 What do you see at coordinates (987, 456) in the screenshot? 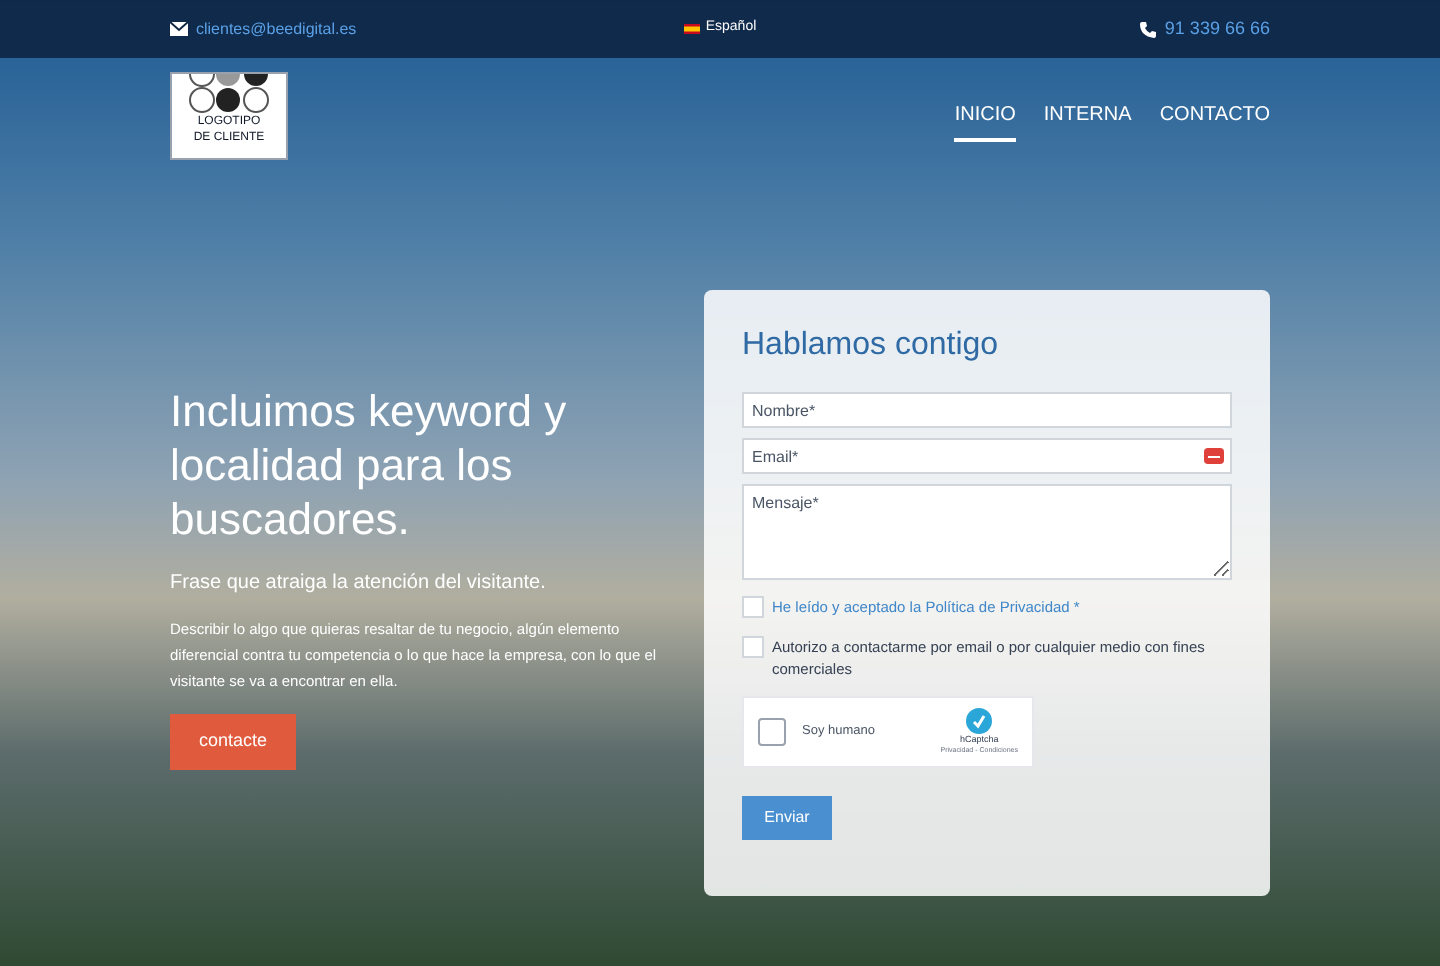
I see `email-field: Email*` at bounding box center [987, 456].